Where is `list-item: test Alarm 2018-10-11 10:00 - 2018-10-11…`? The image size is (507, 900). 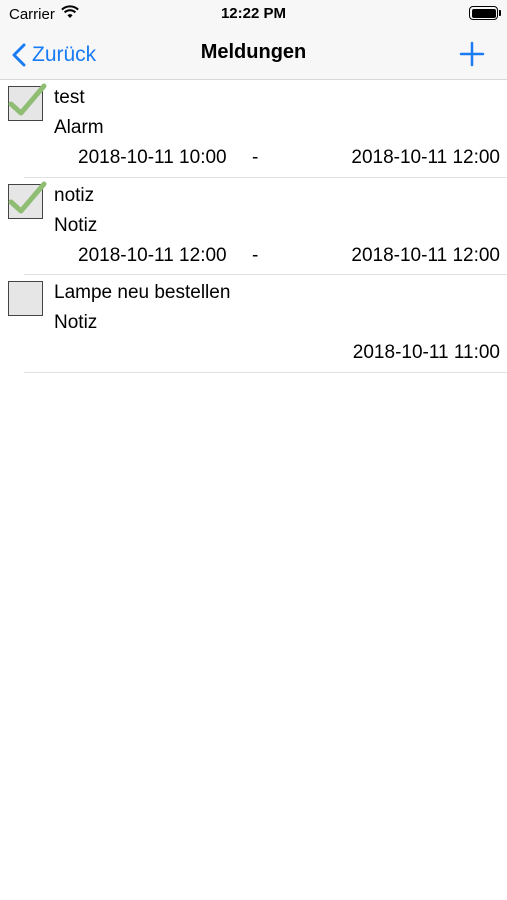 list-item: test Alarm 2018-10-11 10:00 - 2018-10-11… is located at coordinates (253, 129).